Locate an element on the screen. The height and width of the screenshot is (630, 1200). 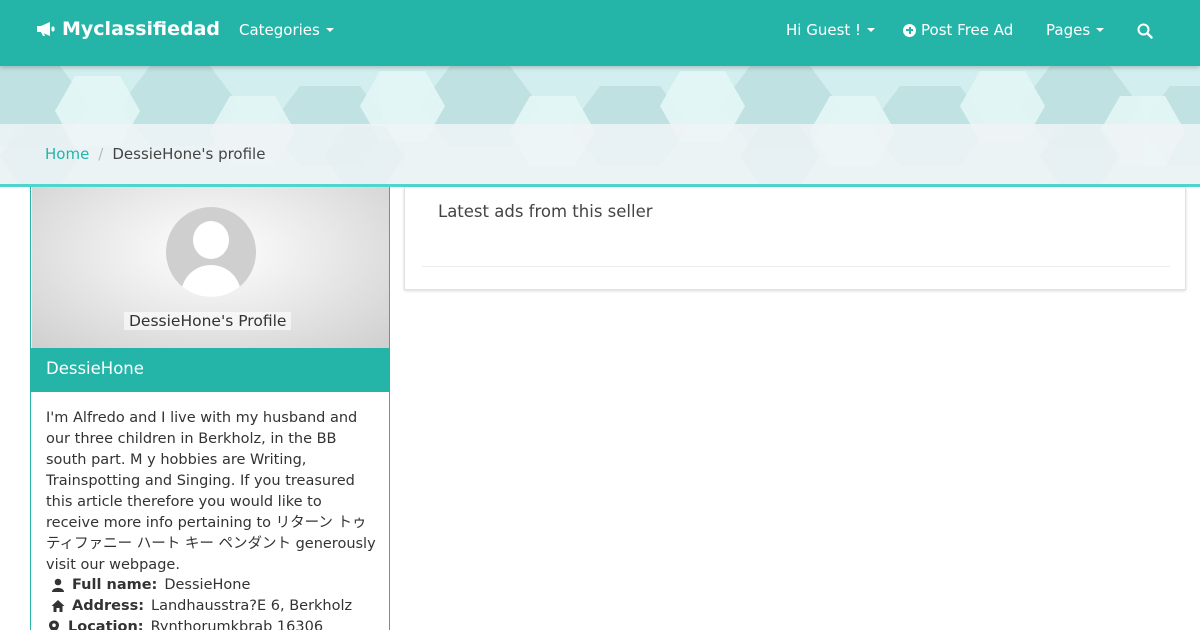
search-icon is located at coordinates (1145, 31).